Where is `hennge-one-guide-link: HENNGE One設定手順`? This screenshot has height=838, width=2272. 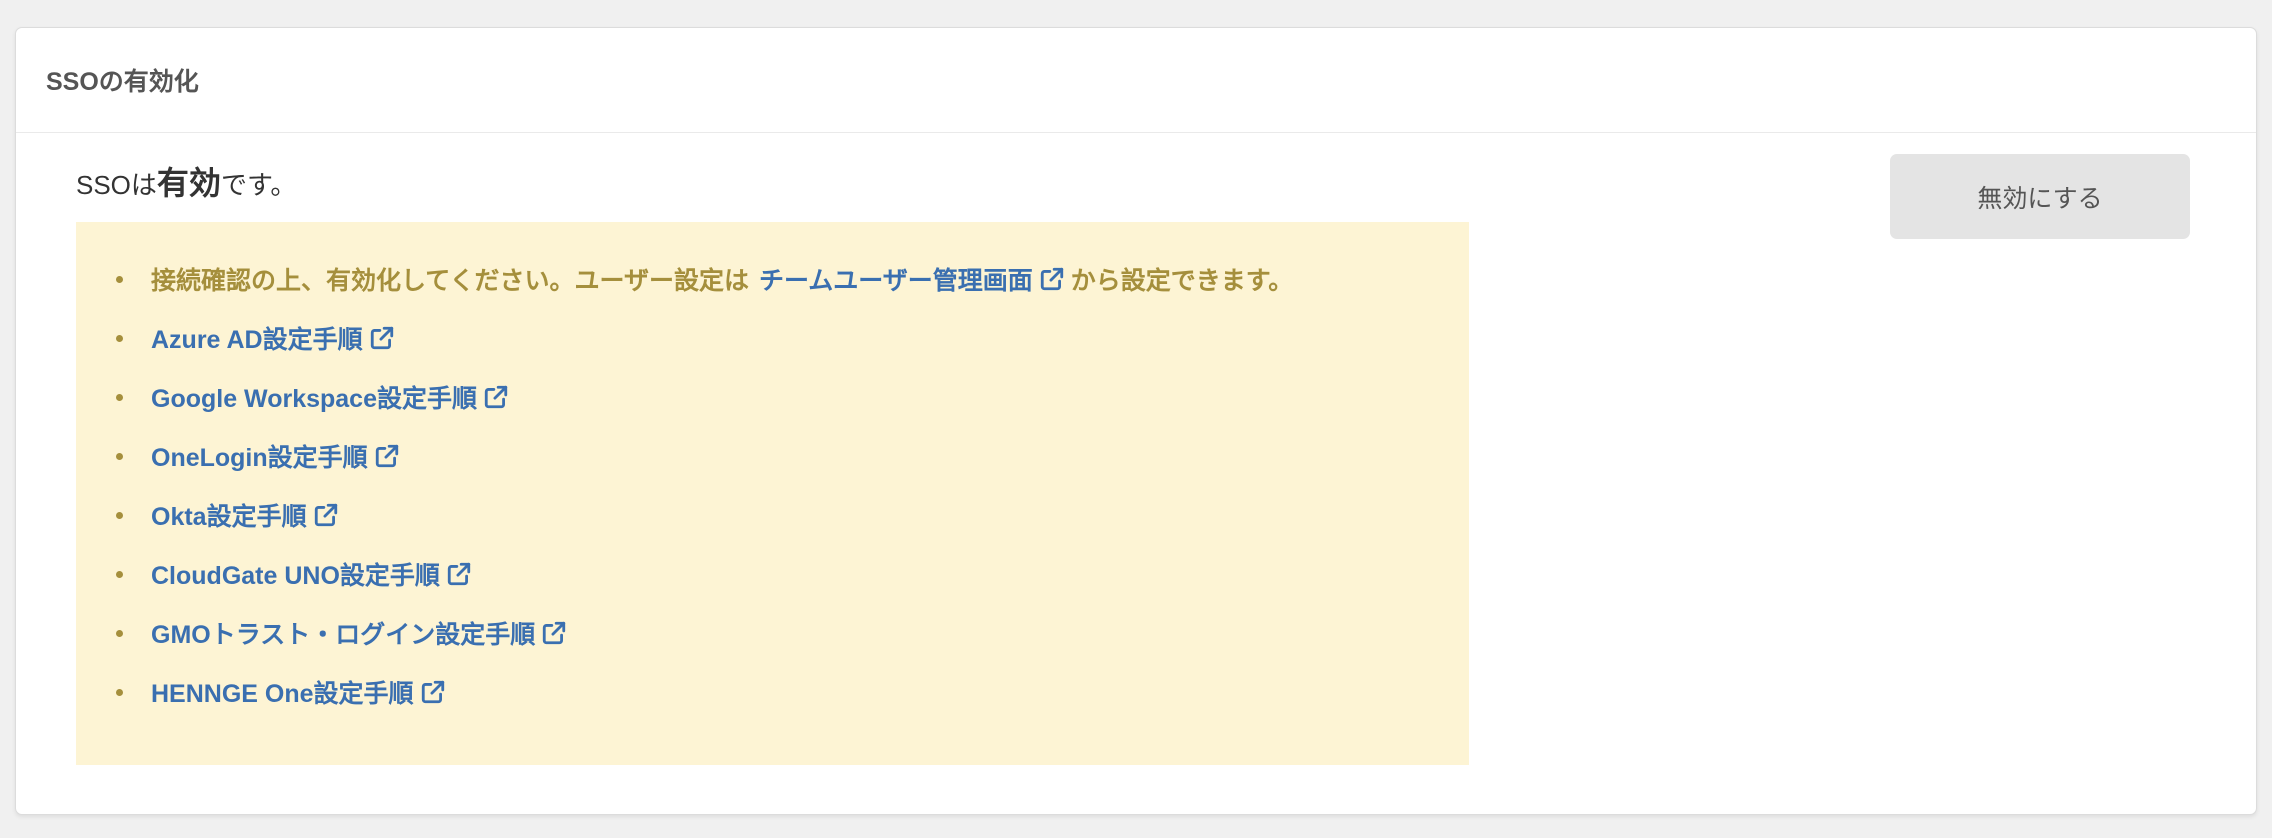
hennge-one-guide-link: HENNGE One設定手順 is located at coordinates (298, 692).